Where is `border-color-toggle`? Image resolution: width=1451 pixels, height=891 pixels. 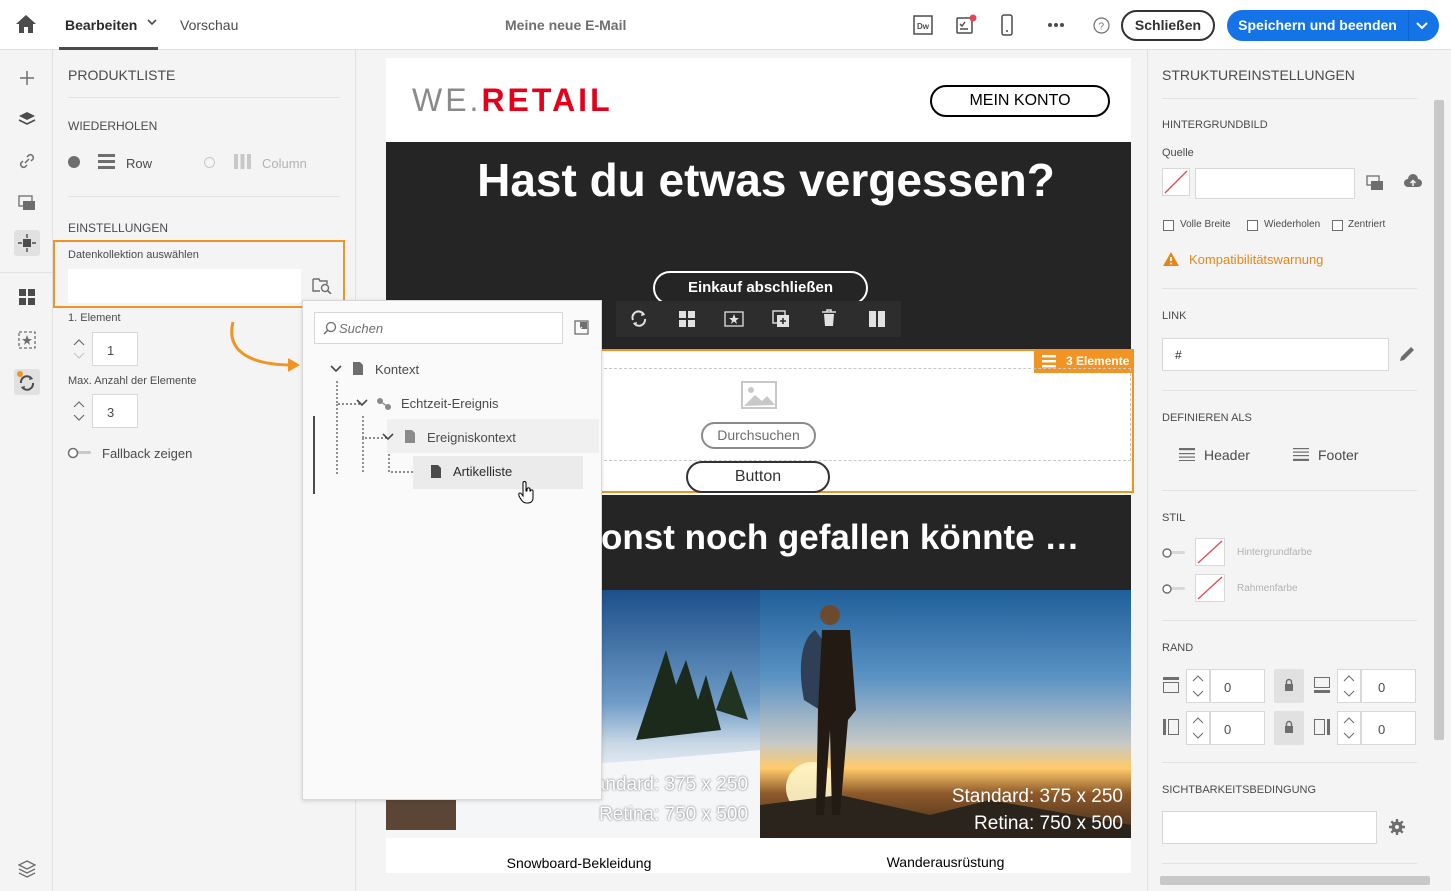 border-color-toggle is located at coordinates (1174, 589).